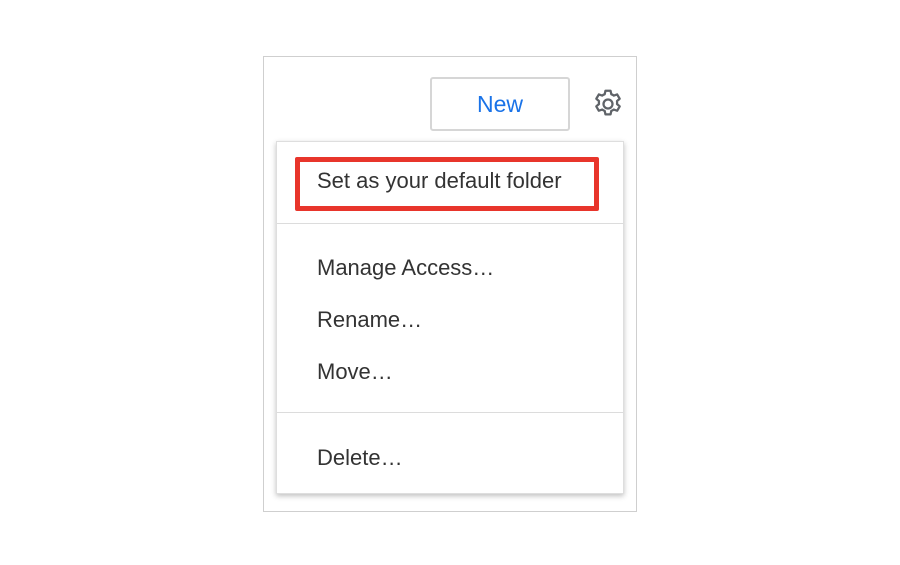 This screenshot has height=565, width=900. Describe the element at coordinates (500, 104) in the screenshot. I see `new-button: New` at that location.